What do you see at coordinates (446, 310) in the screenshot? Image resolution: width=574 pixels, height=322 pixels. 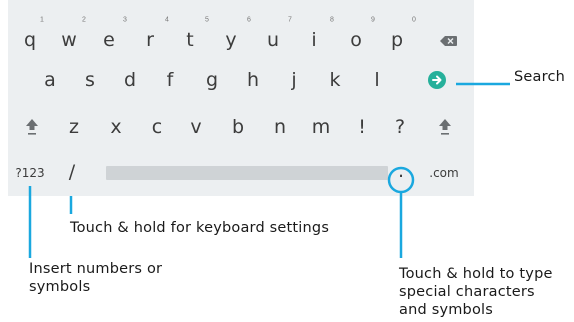 I see `special-callout-line-3: and symbols` at bounding box center [446, 310].